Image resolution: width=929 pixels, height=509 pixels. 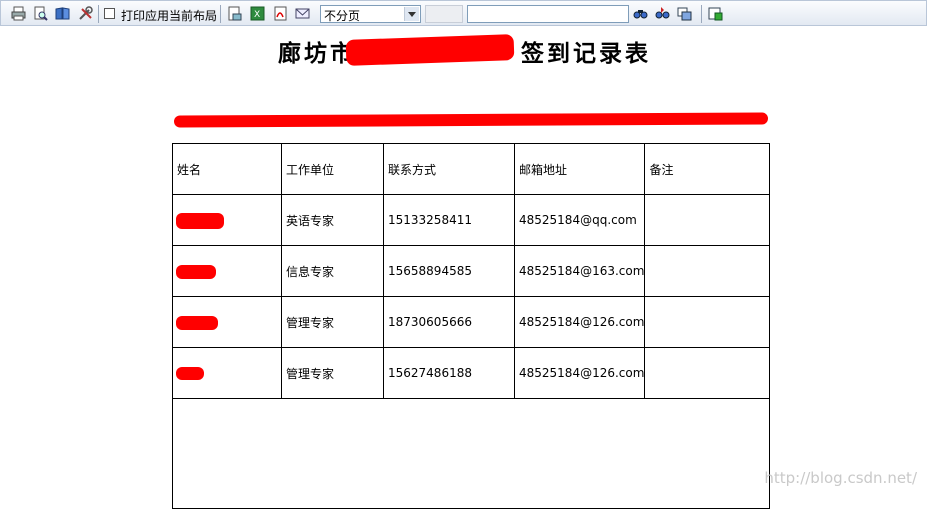 What do you see at coordinates (332, 220) in the screenshot?
I see `unit-cell: 英语专家` at bounding box center [332, 220].